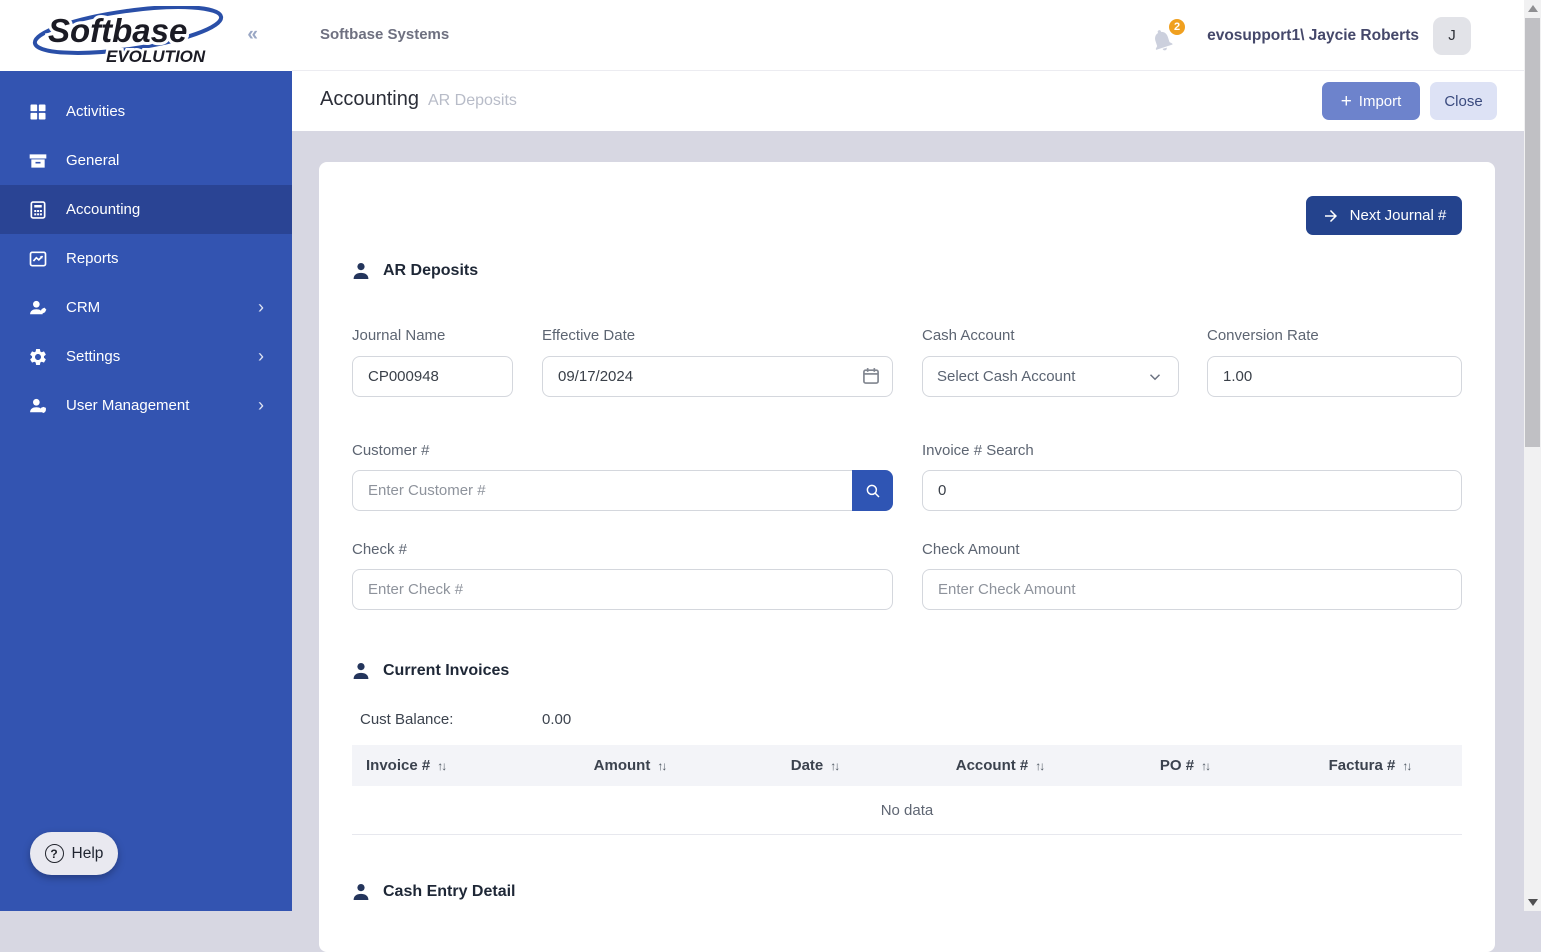  Describe the element at coordinates (449, 892) in the screenshot. I see `section-title: Cash Entry Detail` at that location.